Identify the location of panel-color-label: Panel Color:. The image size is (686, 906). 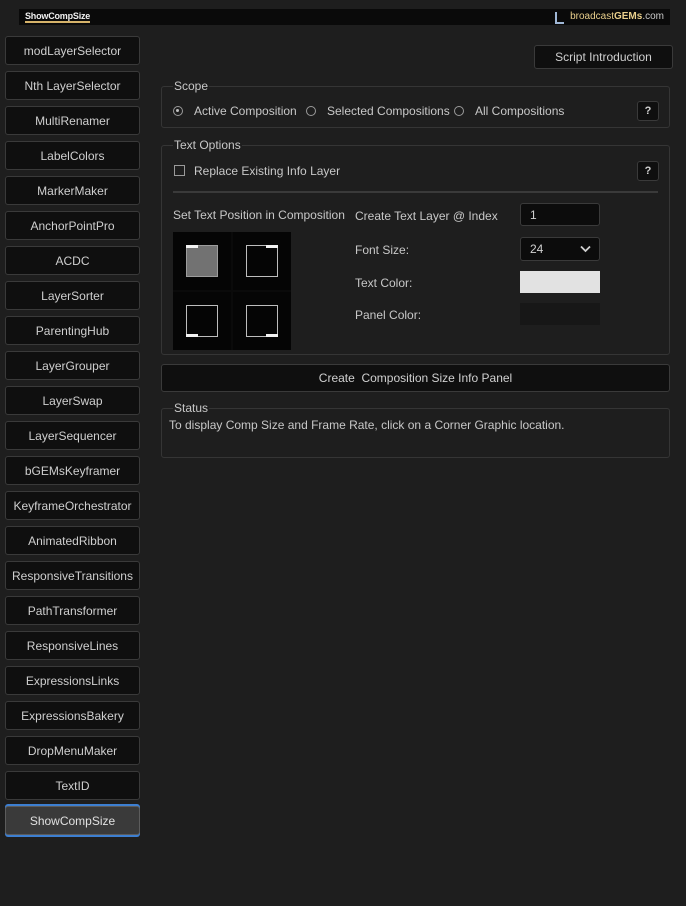
(388, 315).